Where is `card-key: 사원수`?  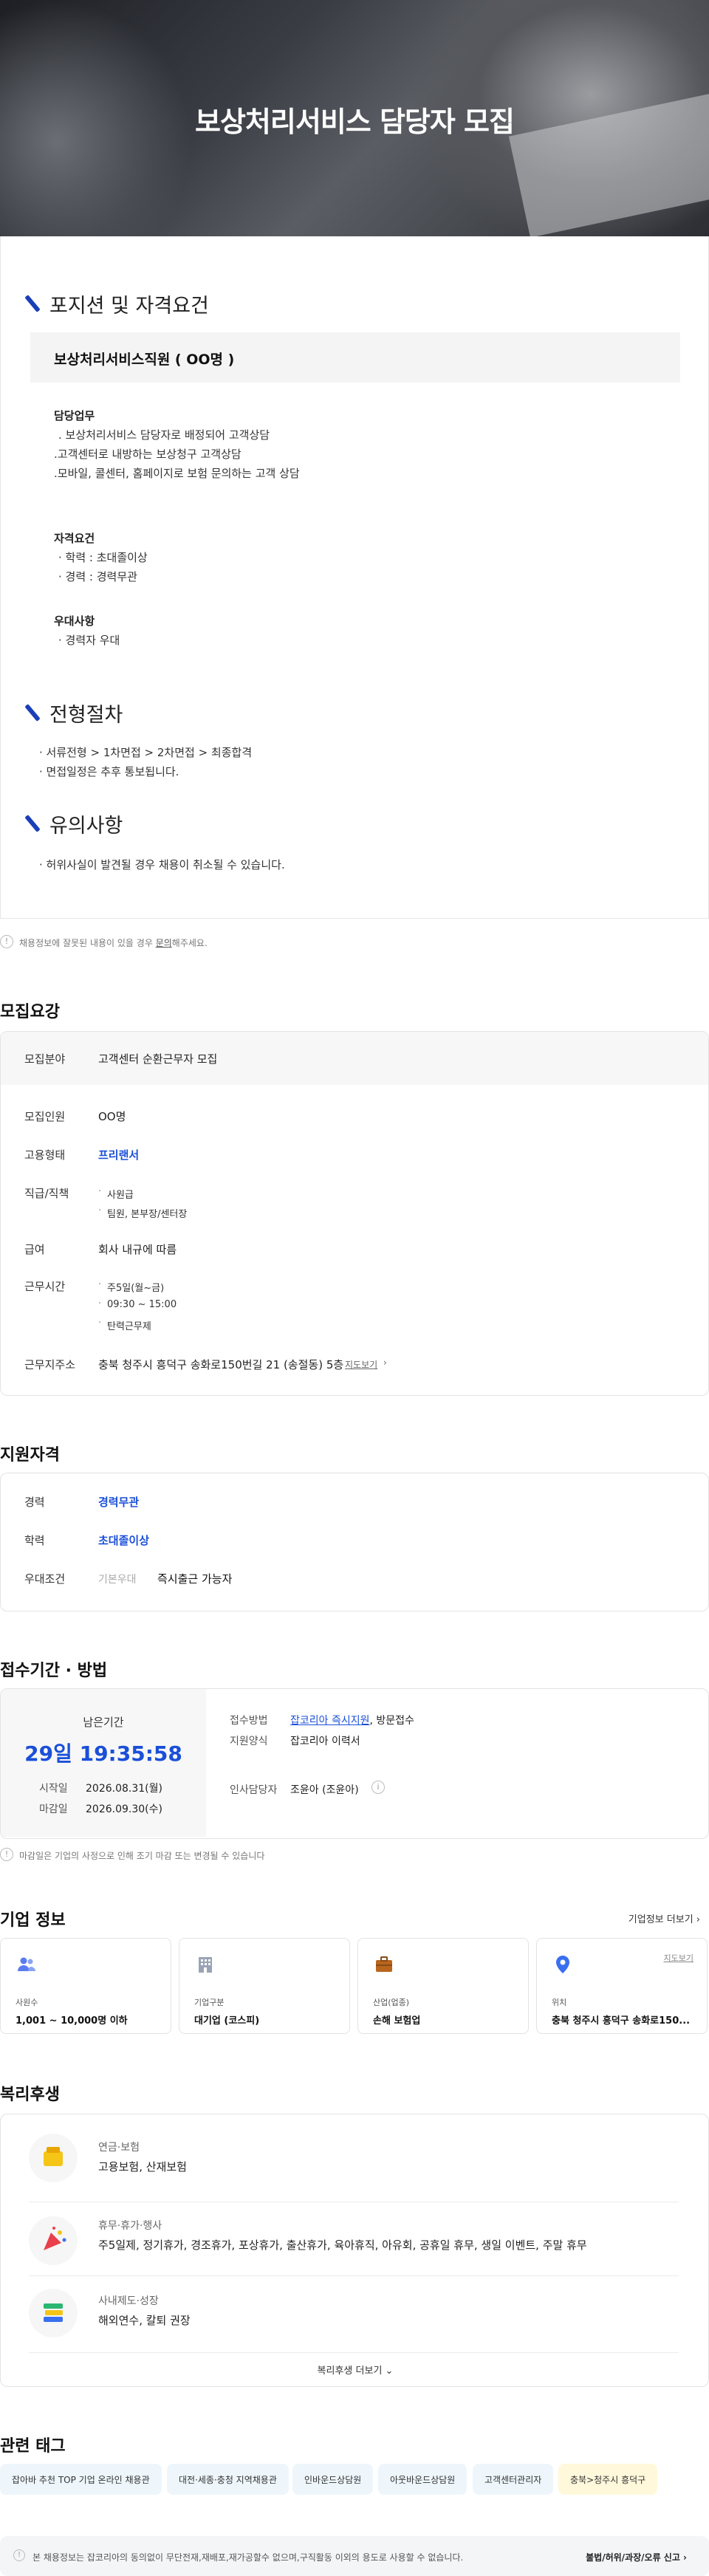 card-key: 사원수 is located at coordinates (27, 2002).